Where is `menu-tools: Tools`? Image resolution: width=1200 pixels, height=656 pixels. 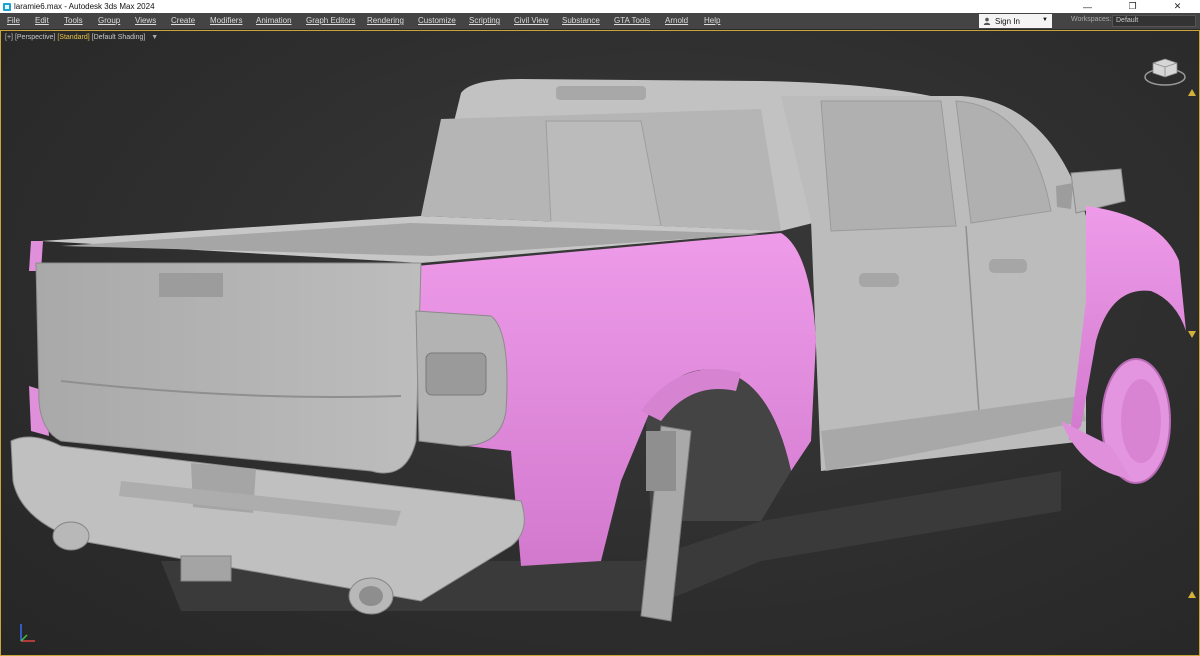
menu-tools: Tools is located at coordinates (73, 20).